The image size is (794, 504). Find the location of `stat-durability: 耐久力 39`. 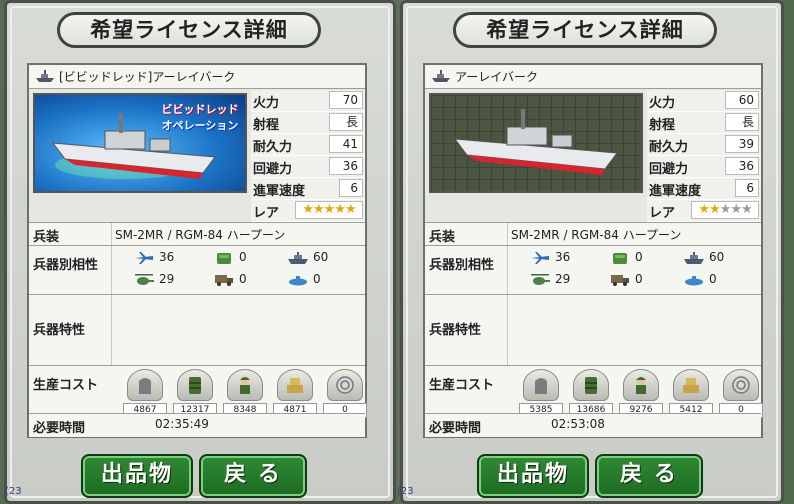

stat-durability: 耐久力 39 is located at coordinates (704, 145).